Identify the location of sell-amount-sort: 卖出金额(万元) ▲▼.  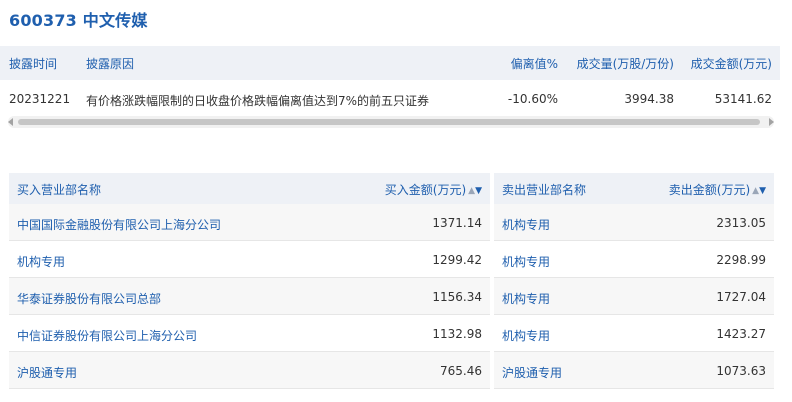
(717, 189).